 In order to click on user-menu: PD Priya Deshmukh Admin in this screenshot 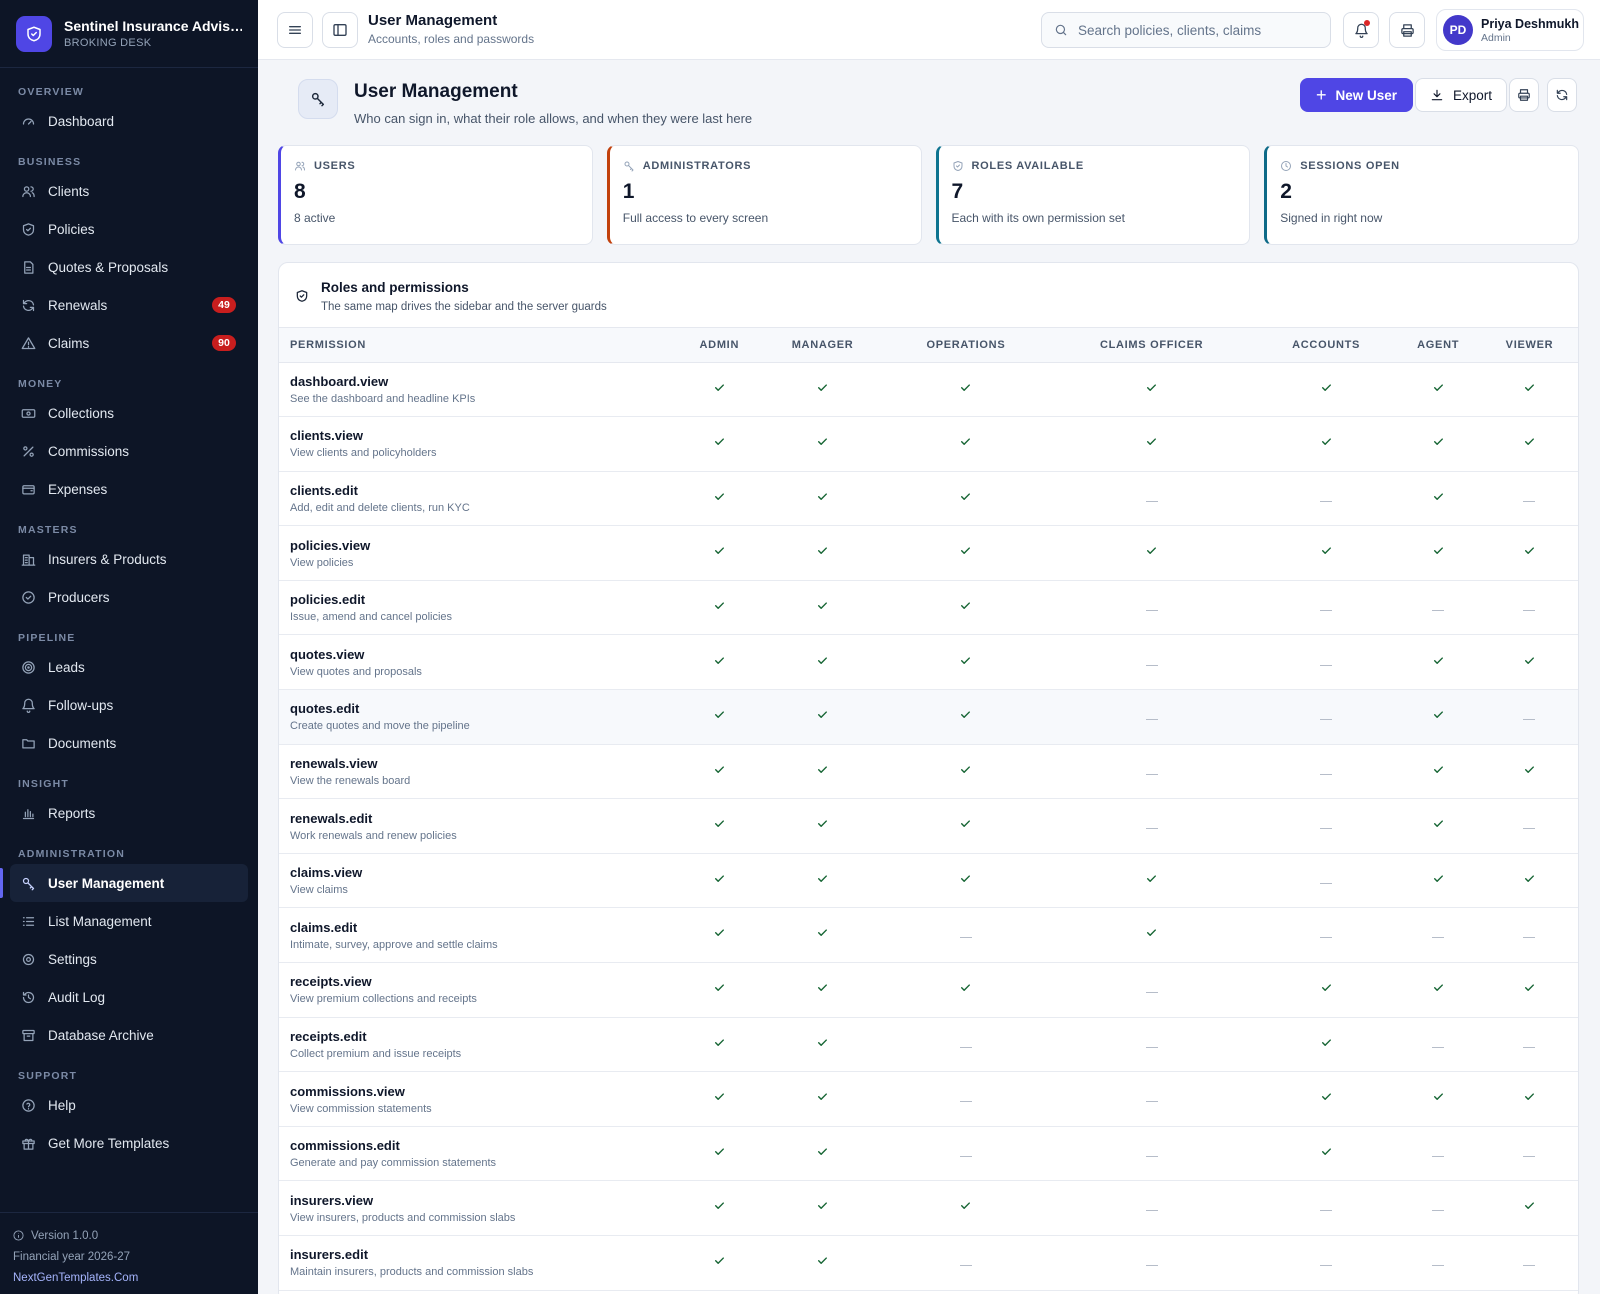, I will do `click(1510, 30)`.